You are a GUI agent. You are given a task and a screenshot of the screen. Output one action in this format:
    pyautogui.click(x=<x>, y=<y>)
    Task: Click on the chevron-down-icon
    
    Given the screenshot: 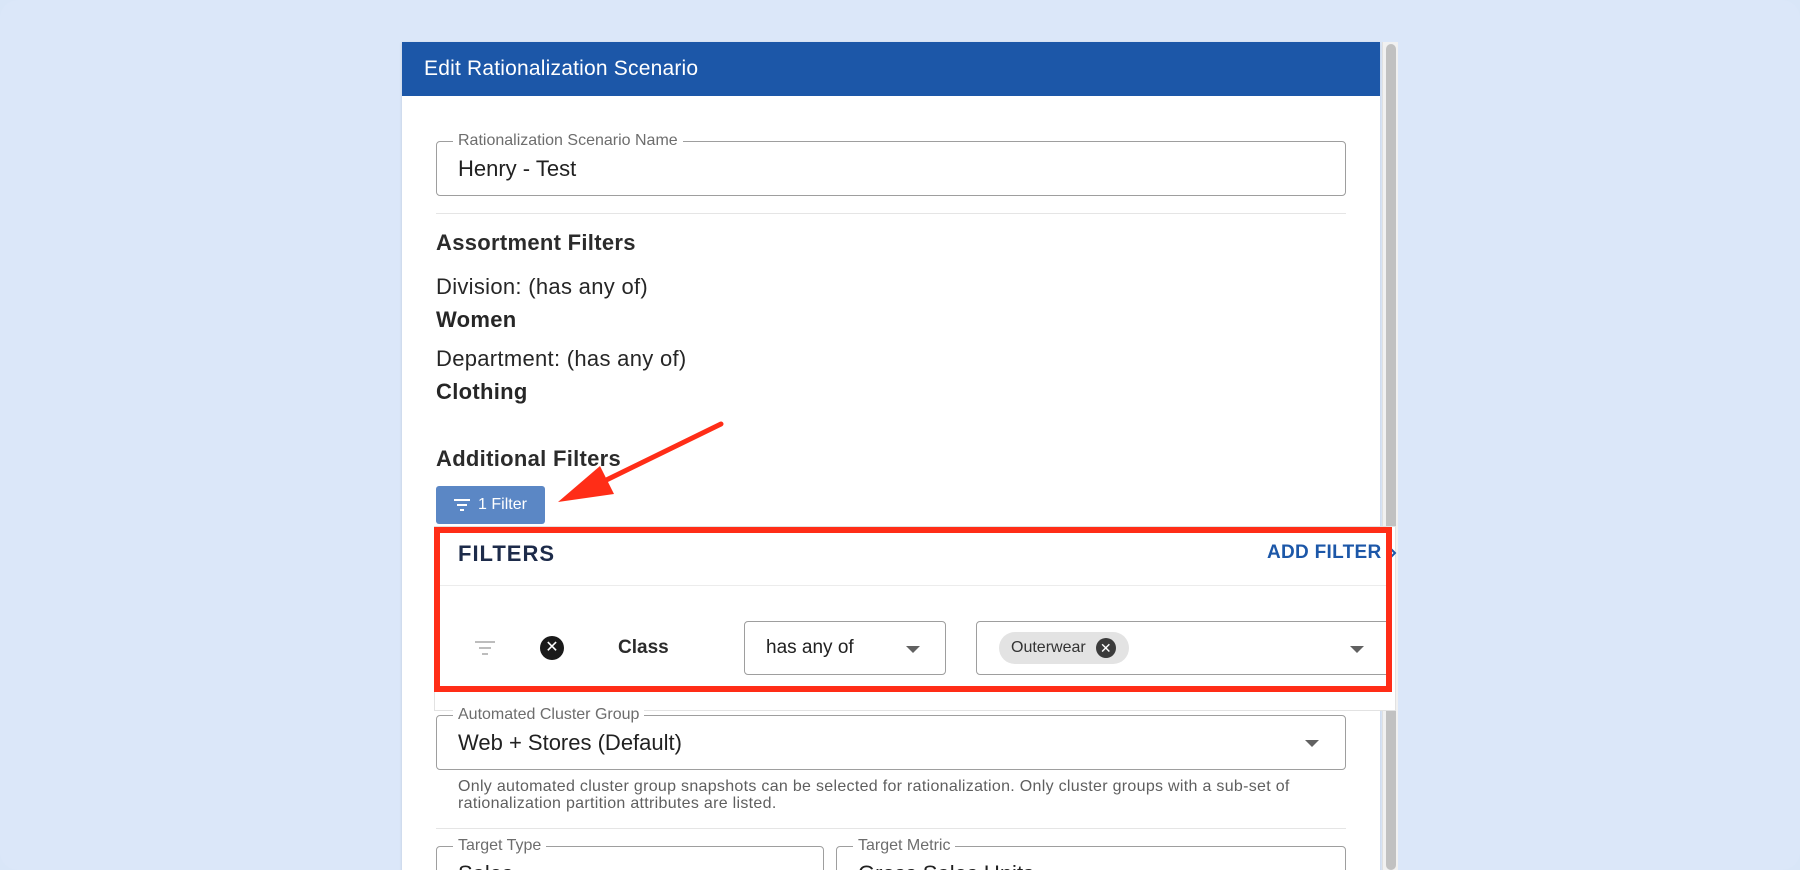 What is the action you would take?
    pyautogui.click(x=1312, y=743)
    